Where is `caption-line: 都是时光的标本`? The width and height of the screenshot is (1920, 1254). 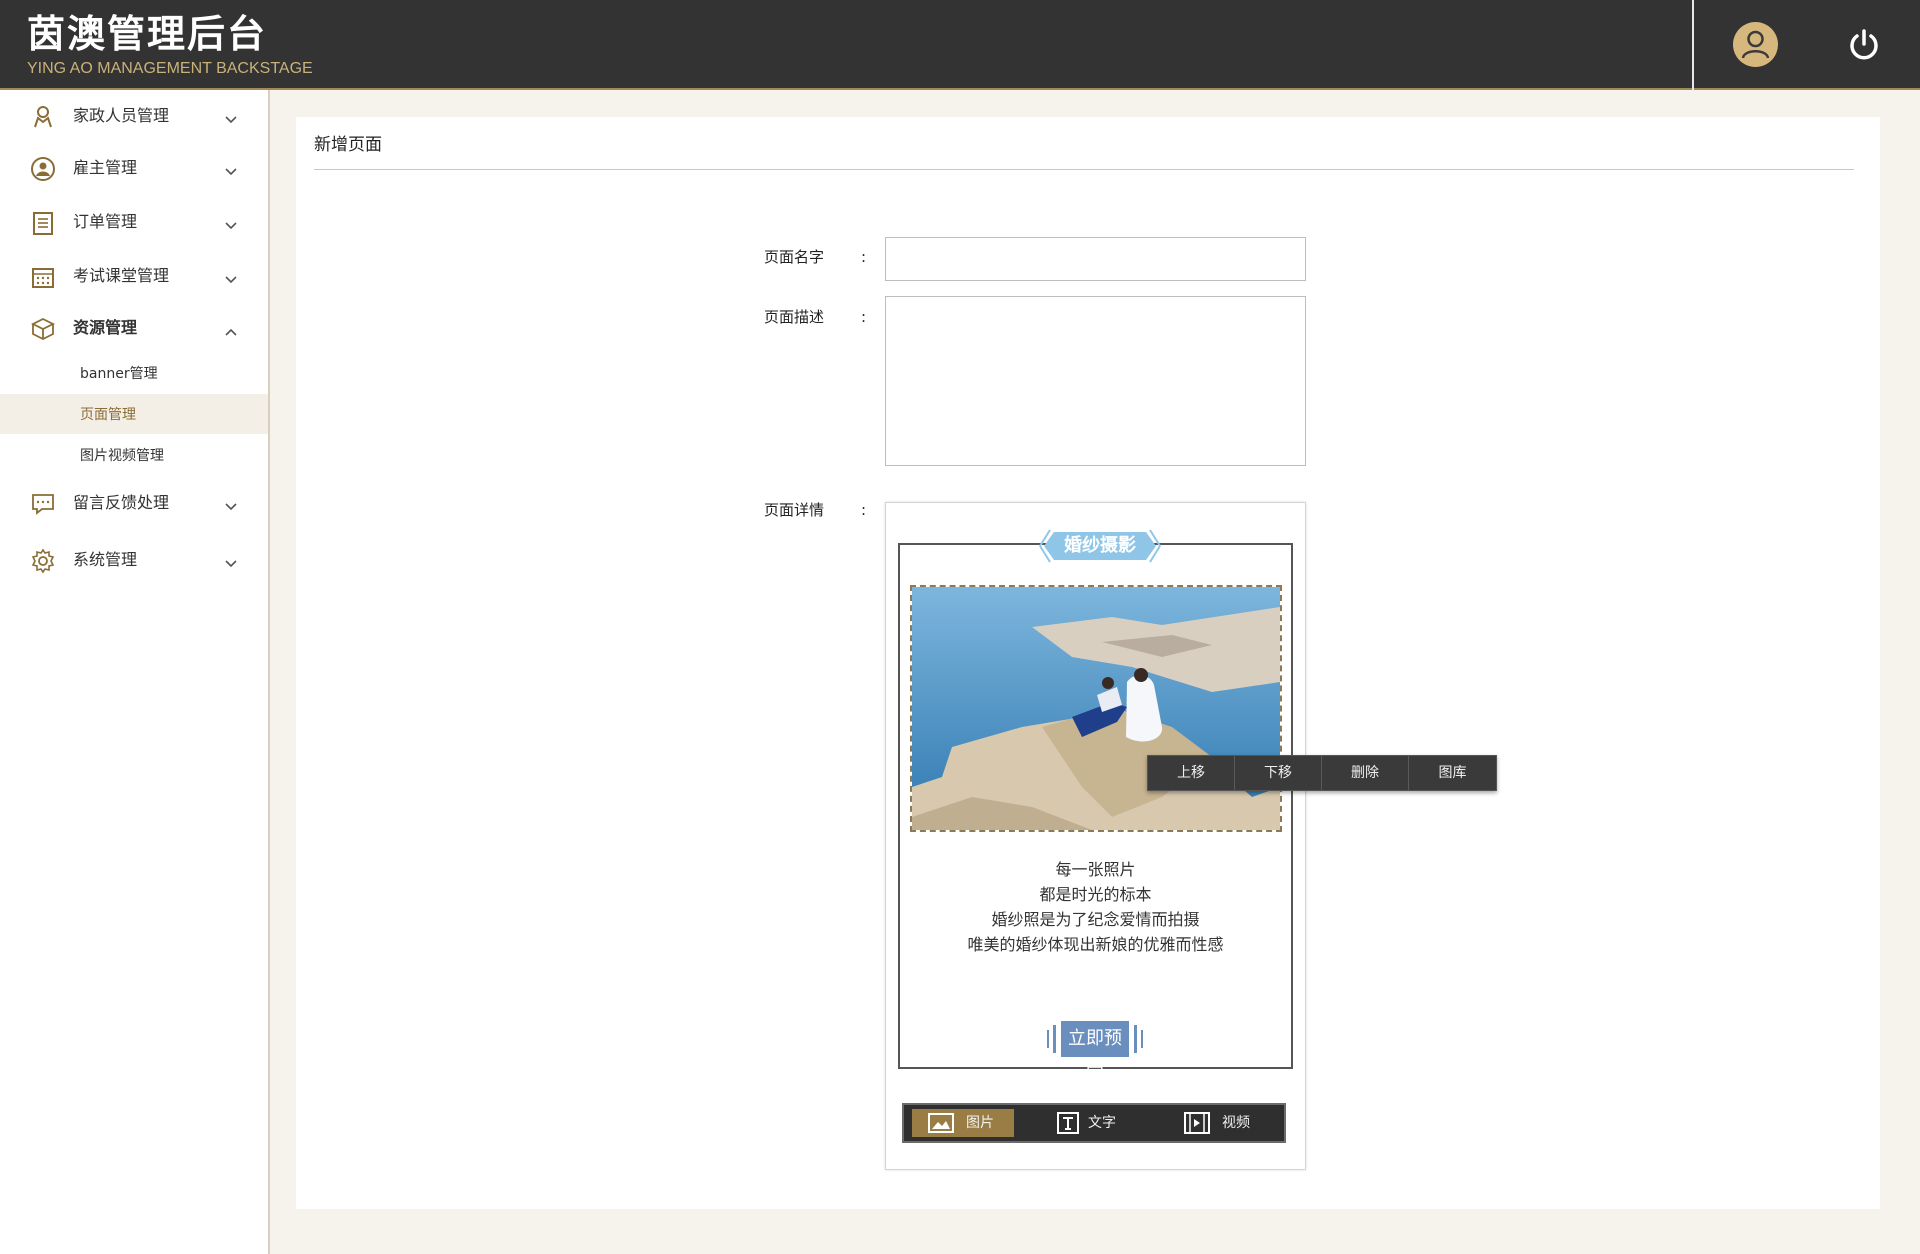
caption-line: 都是时光的标本 is located at coordinates (1095, 894).